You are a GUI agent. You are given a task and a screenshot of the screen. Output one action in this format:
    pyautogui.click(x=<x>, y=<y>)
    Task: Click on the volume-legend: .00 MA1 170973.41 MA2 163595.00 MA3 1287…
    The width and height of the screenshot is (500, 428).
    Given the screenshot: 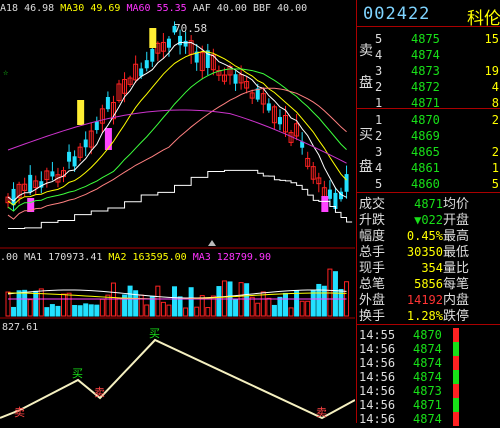 What is the action you would take?
    pyautogui.click(x=135, y=257)
    